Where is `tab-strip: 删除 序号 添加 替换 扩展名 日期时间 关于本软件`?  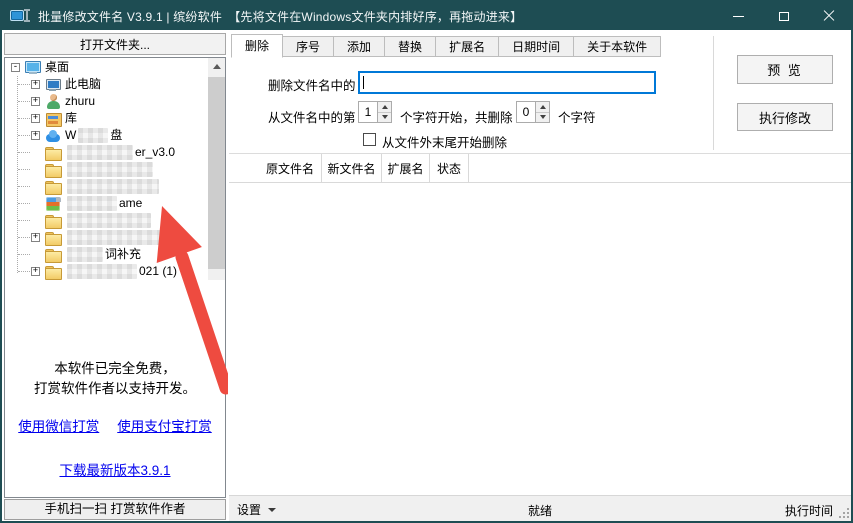
tab-strip: 删除 序号 添加 替换 扩展名 日期时间 关于本软件 is located at coordinates (446, 45).